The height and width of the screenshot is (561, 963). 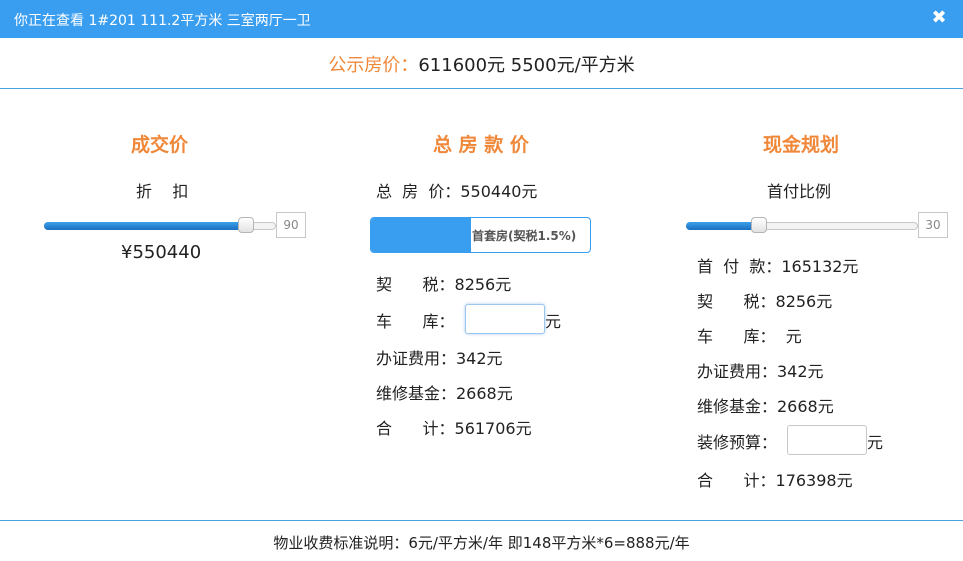 What do you see at coordinates (827, 440) in the screenshot?
I see `renovation-budget-input` at bounding box center [827, 440].